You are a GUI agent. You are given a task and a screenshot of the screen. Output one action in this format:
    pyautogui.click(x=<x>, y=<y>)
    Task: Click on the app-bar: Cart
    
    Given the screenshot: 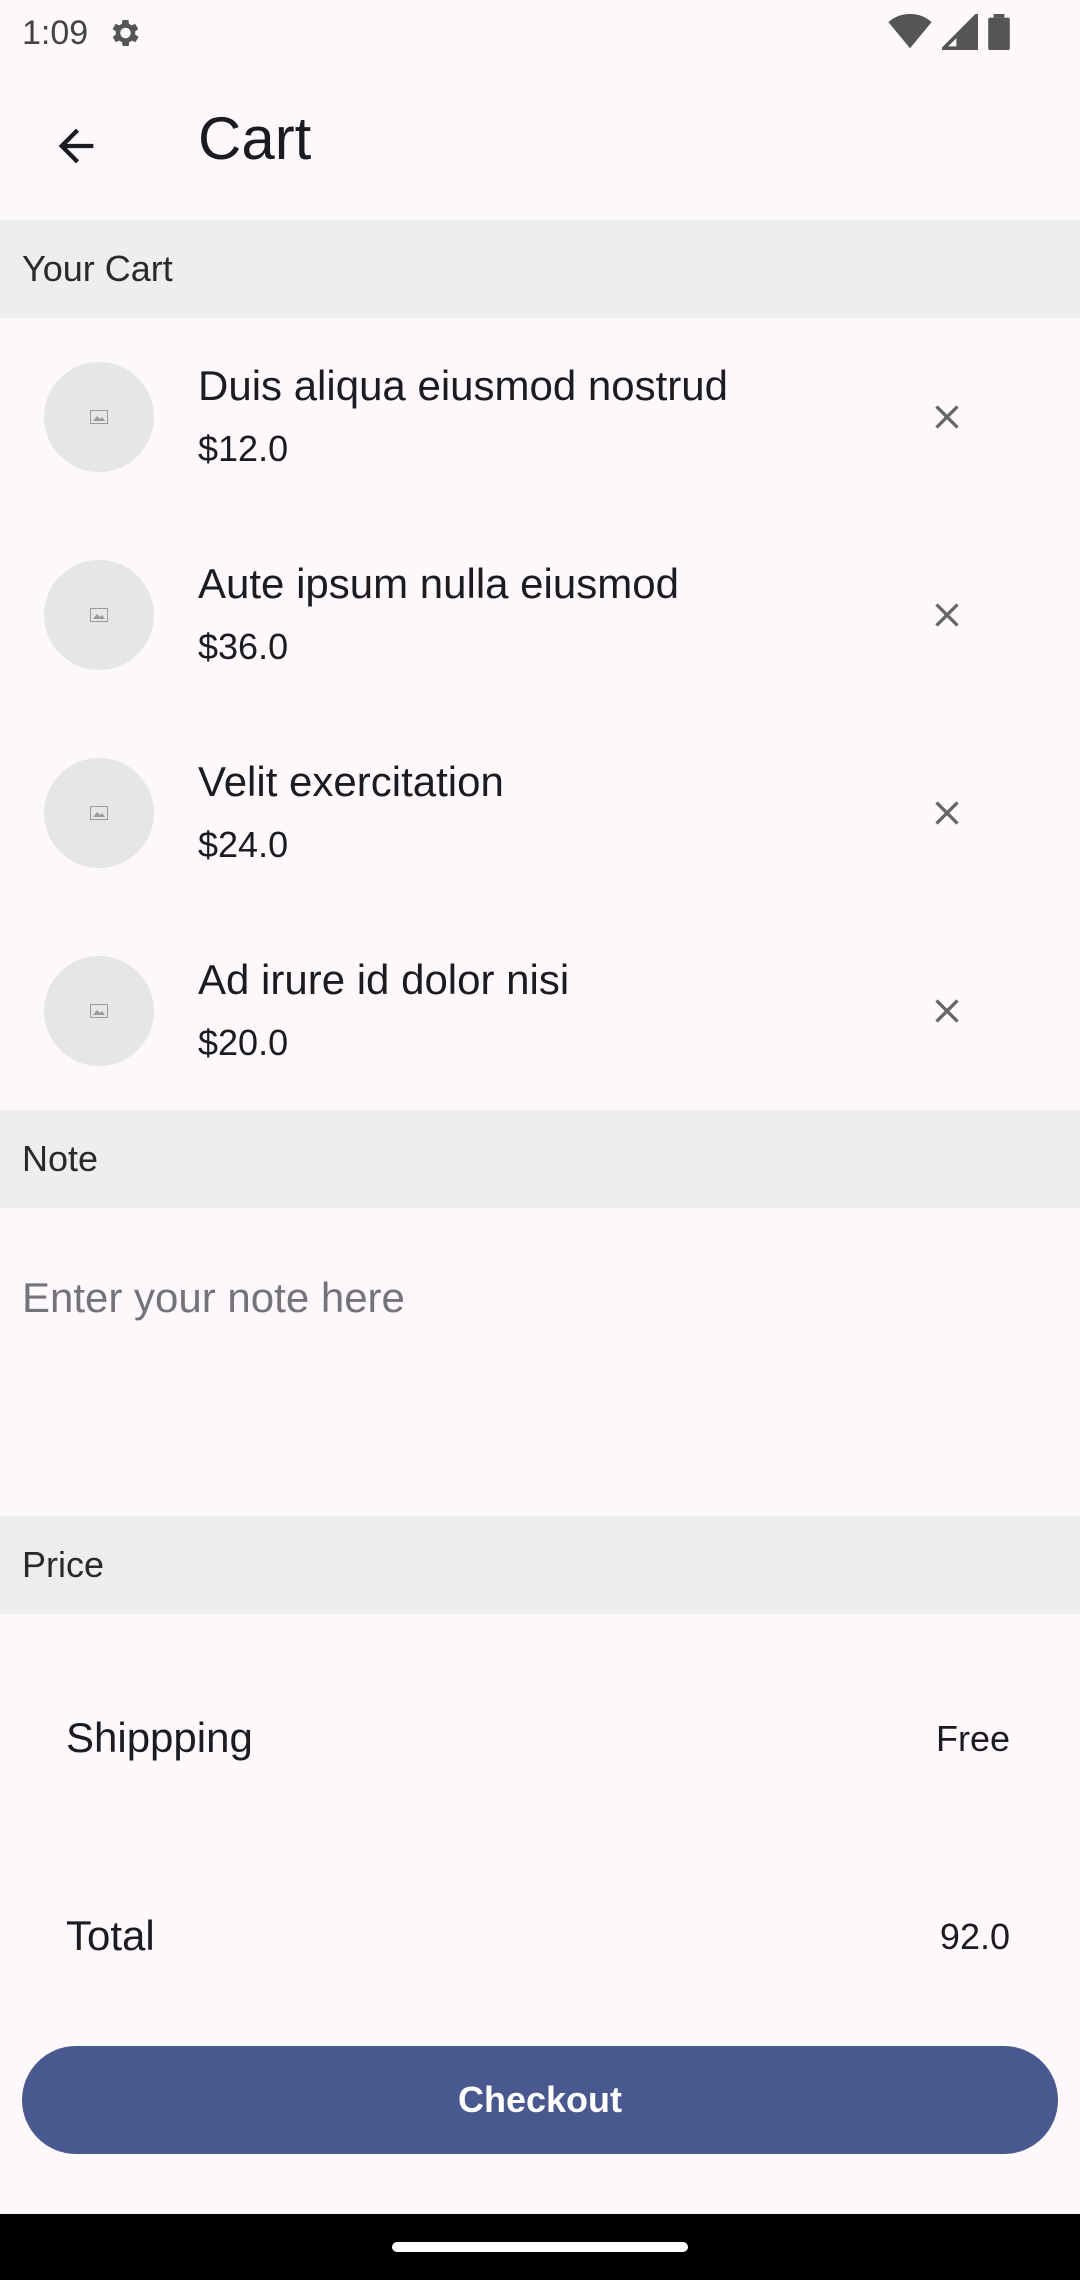 What is the action you would take?
    pyautogui.click(x=540, y=143)
    